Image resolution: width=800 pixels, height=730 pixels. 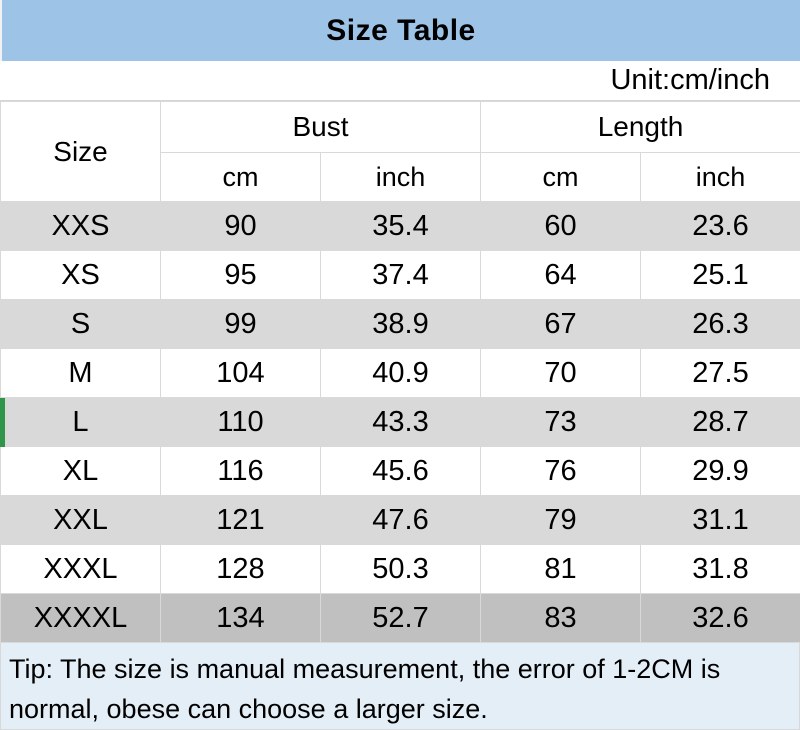 What do you see at coordinates (240, 471) in the screenshot?
I see `cell-bust-cm: 116` at bounding box center [240, 471].